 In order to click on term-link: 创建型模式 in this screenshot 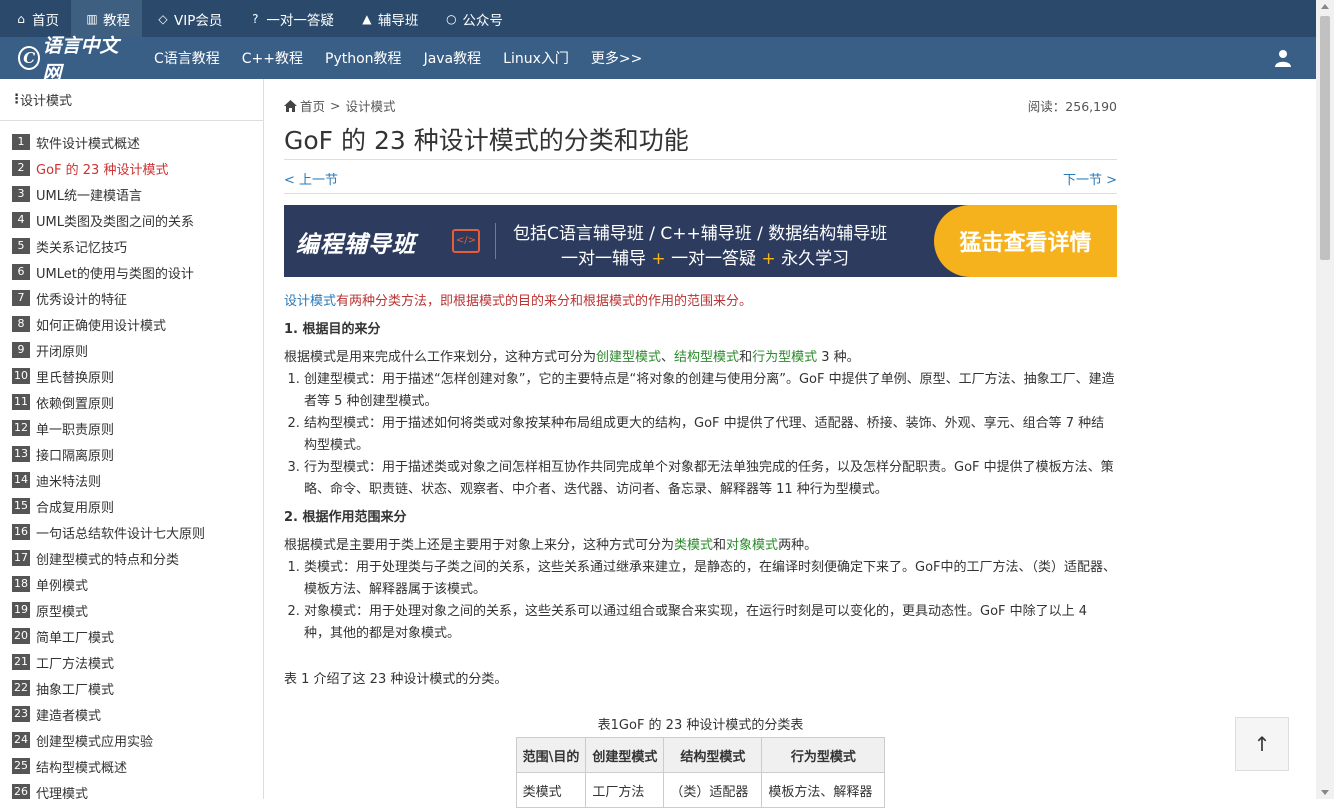, I will do `click(628, 357)`.